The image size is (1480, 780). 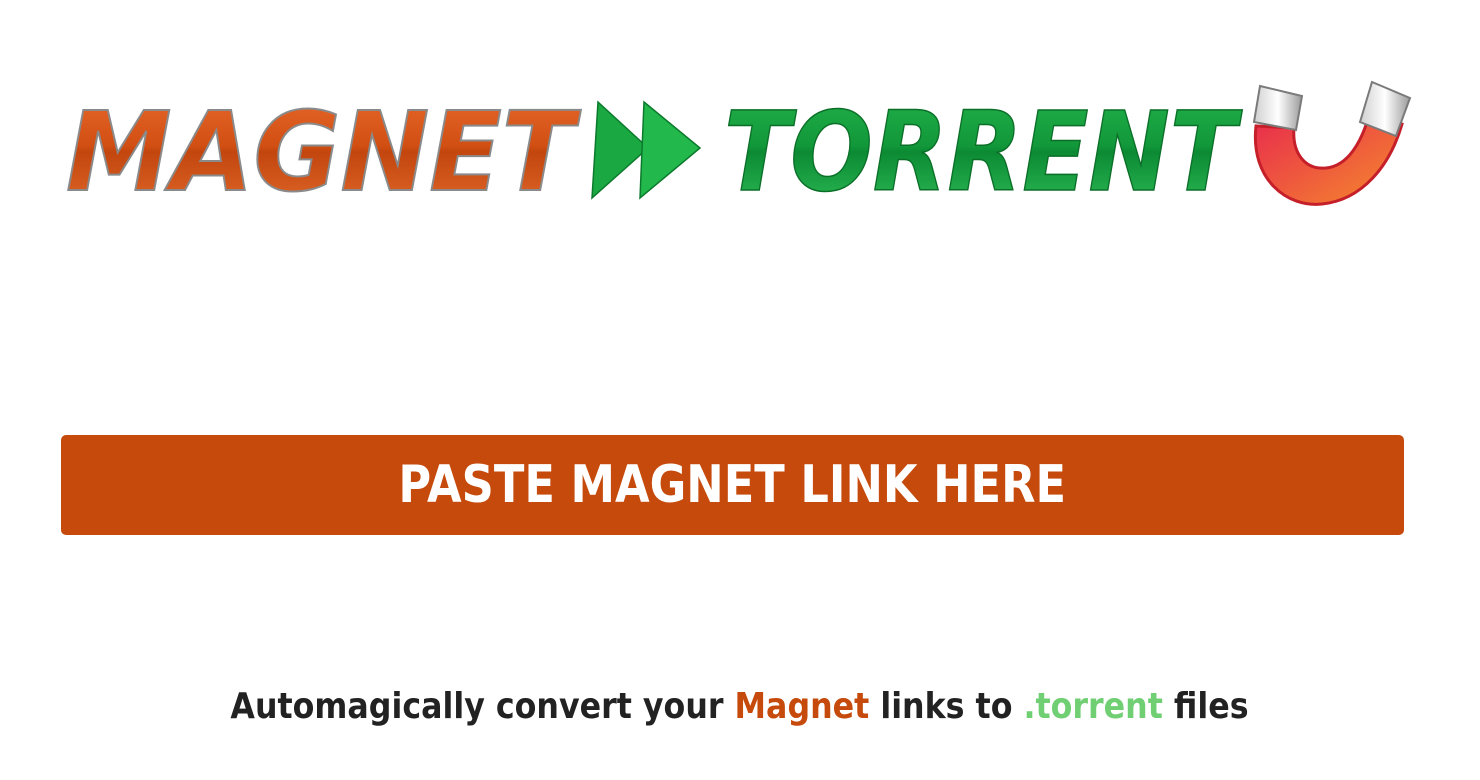 I want to click on tagline-highlight-torrent: .torrent, so click(x=1093, y=706).